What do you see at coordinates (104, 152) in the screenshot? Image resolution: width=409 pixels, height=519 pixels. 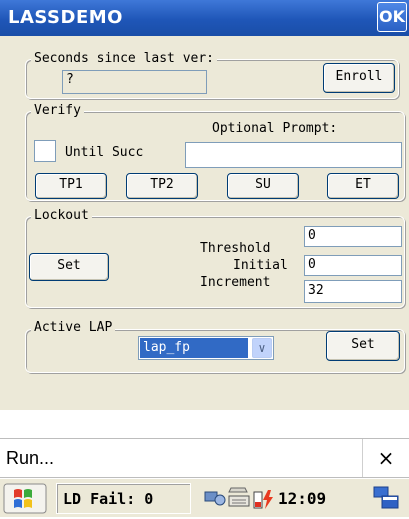 I see `until-success-label: Until Succ` at bounding box center [104, 152].